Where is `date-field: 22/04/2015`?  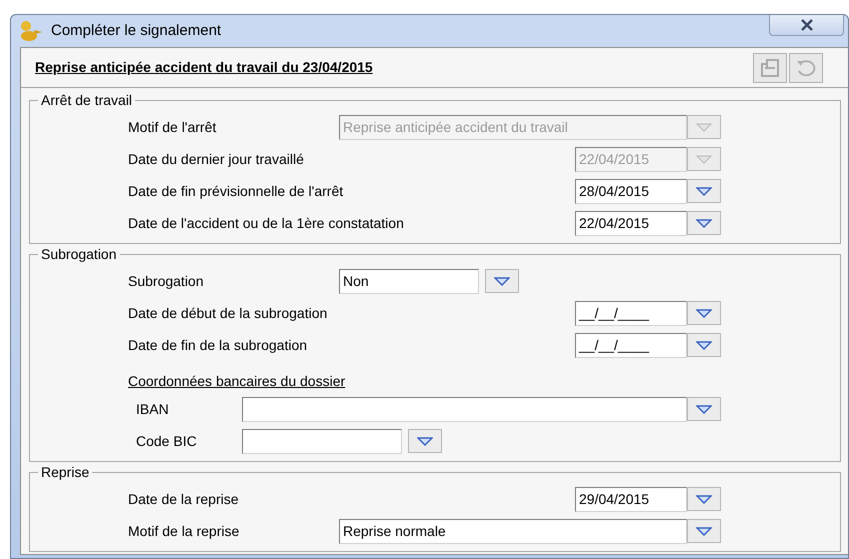
date-field: 22/04/2015 is located at coordinates (631, 223).